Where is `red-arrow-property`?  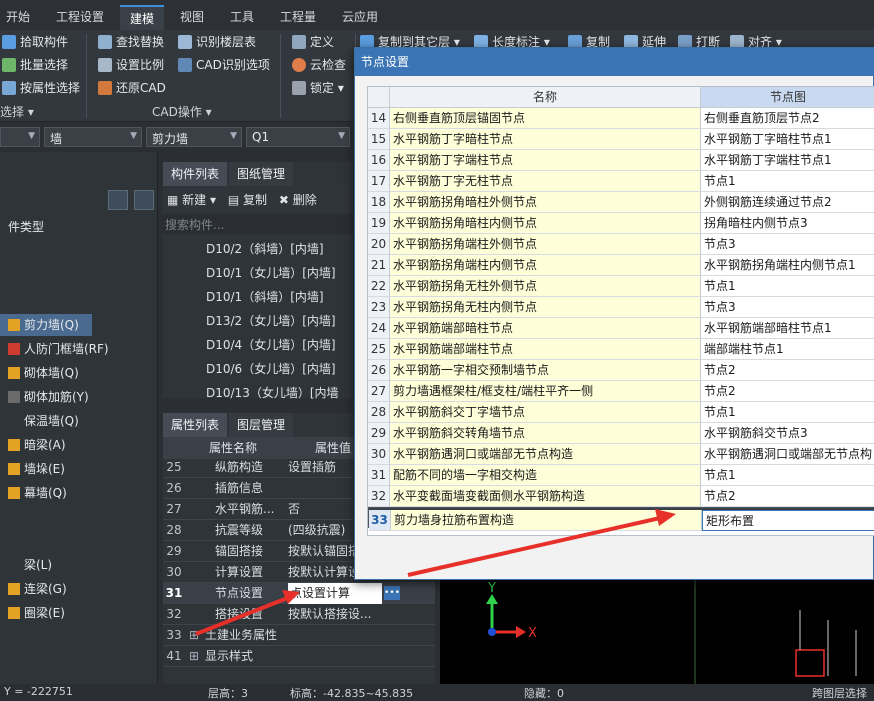
red-arrow-property is located at coordinates (243, 615).